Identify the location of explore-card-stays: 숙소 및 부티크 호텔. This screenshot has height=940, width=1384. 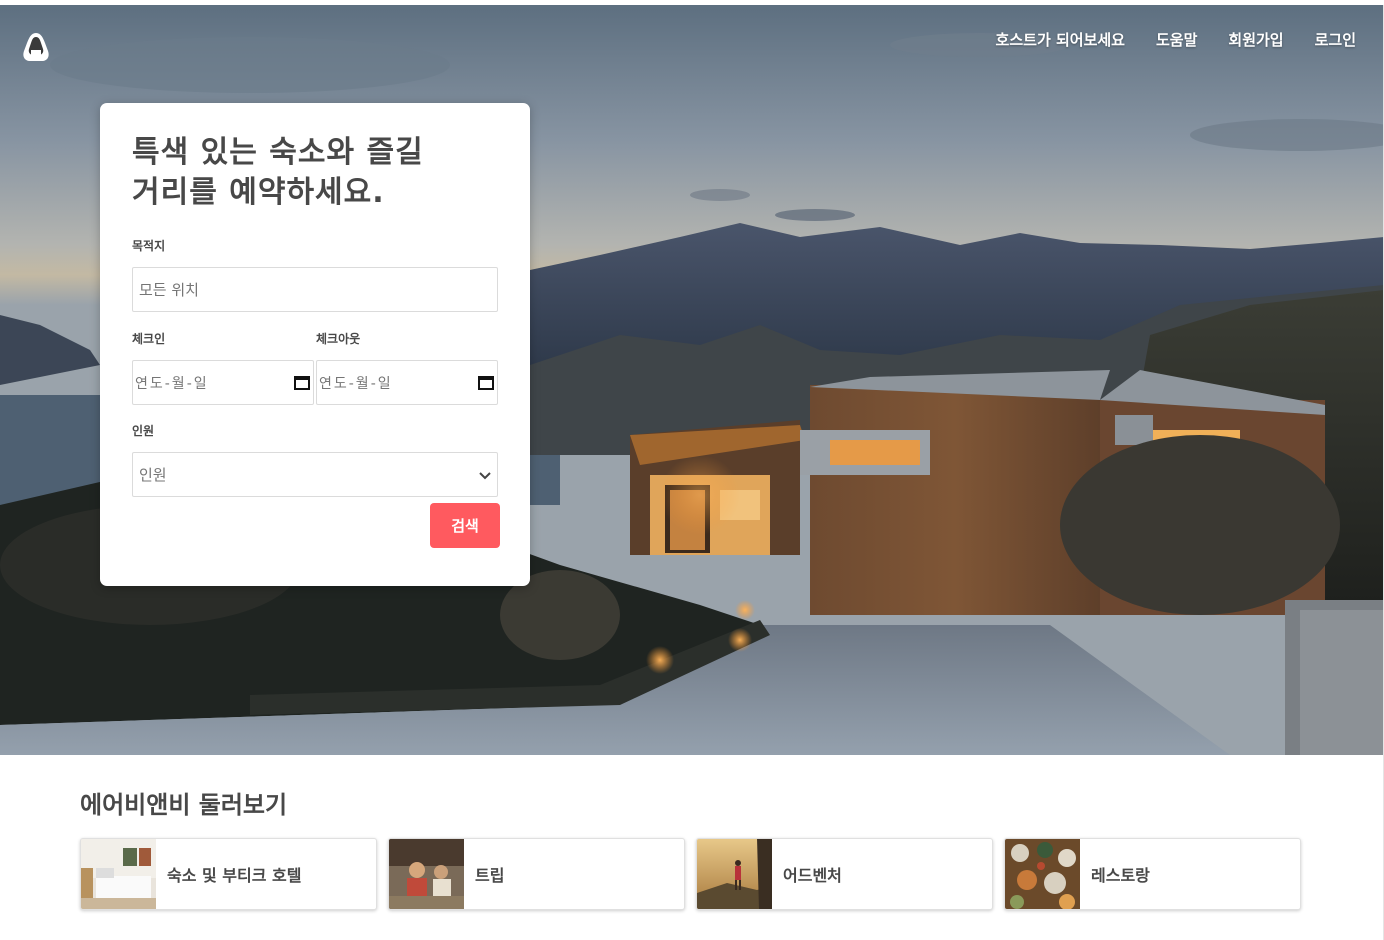
(228, 874).